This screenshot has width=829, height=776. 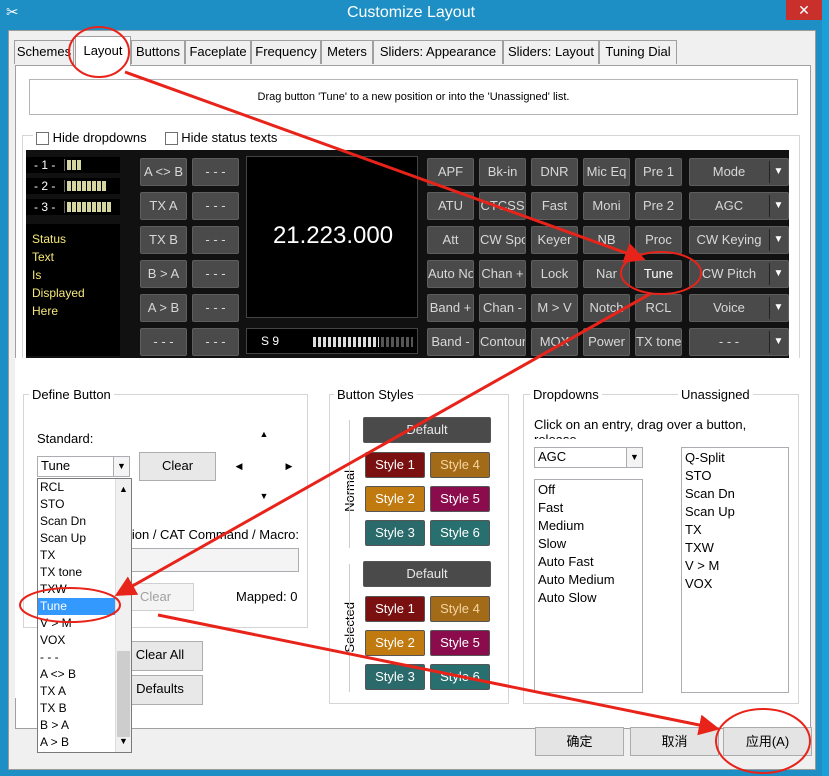 I want to click on clear-button: Clear, so click(x=177, y=466).